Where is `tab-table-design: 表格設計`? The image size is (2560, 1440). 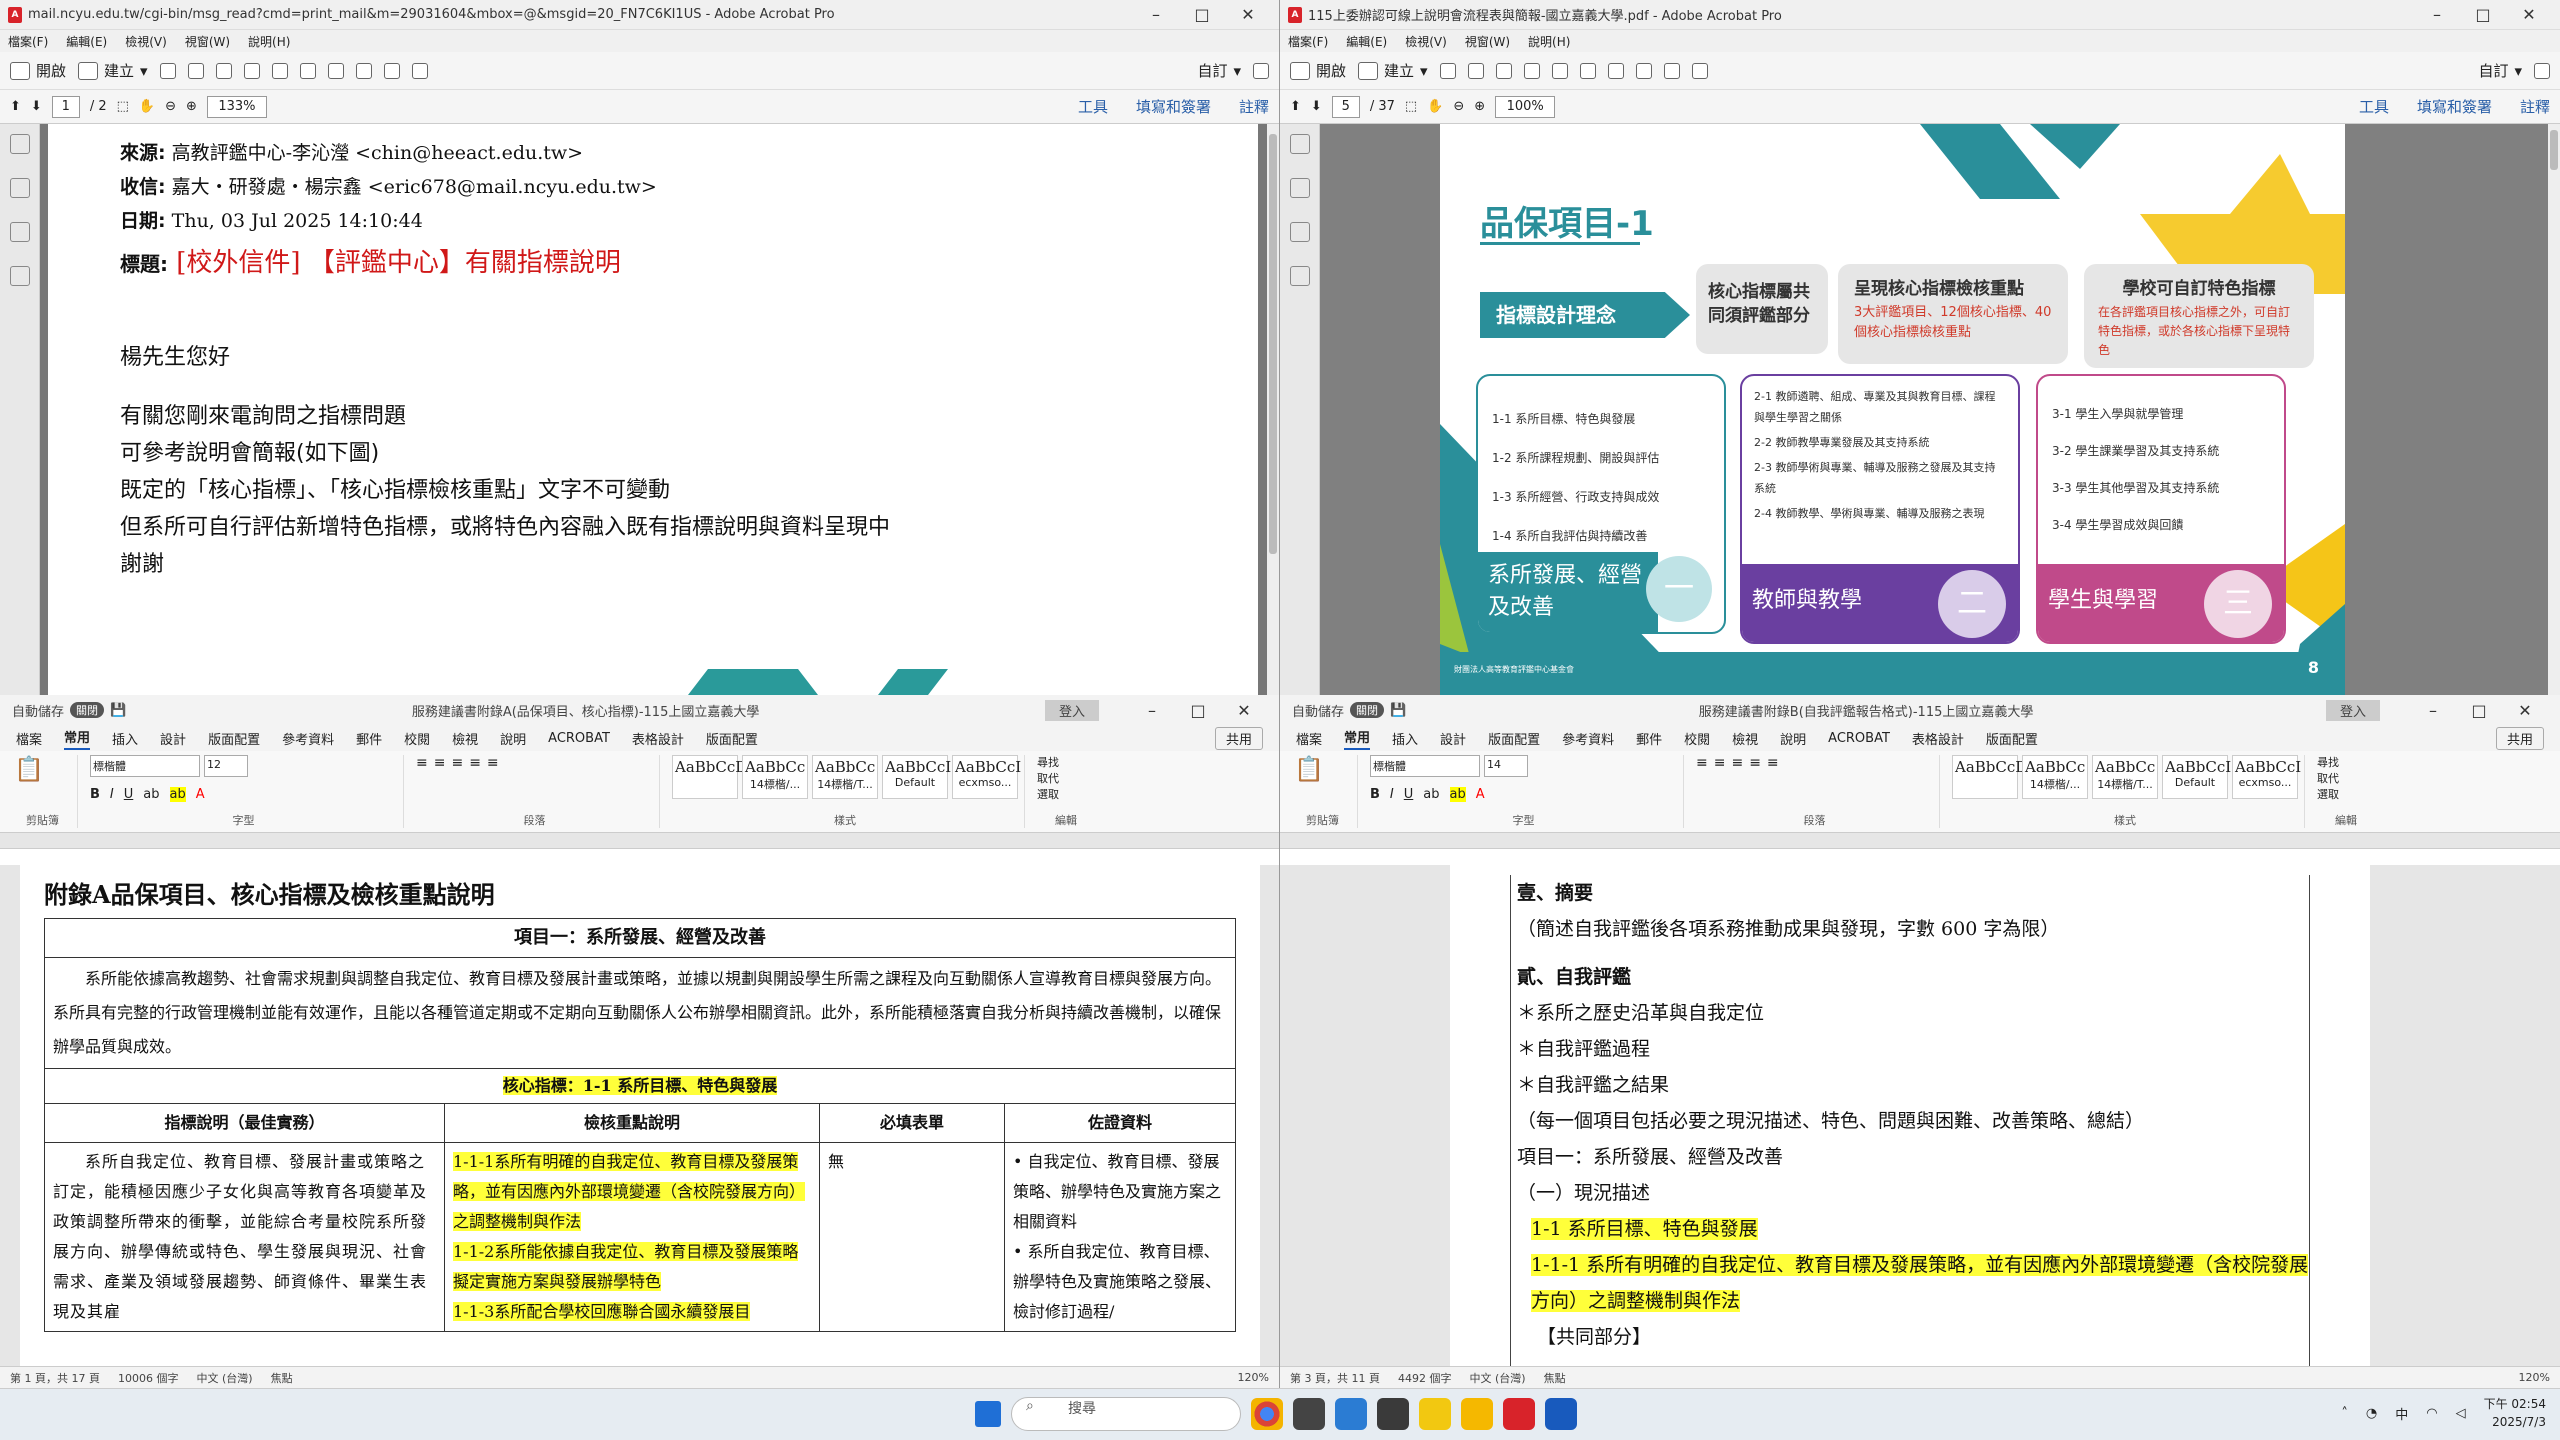 tab-table-design: 表格設計 is located at coordinates (658, 738).